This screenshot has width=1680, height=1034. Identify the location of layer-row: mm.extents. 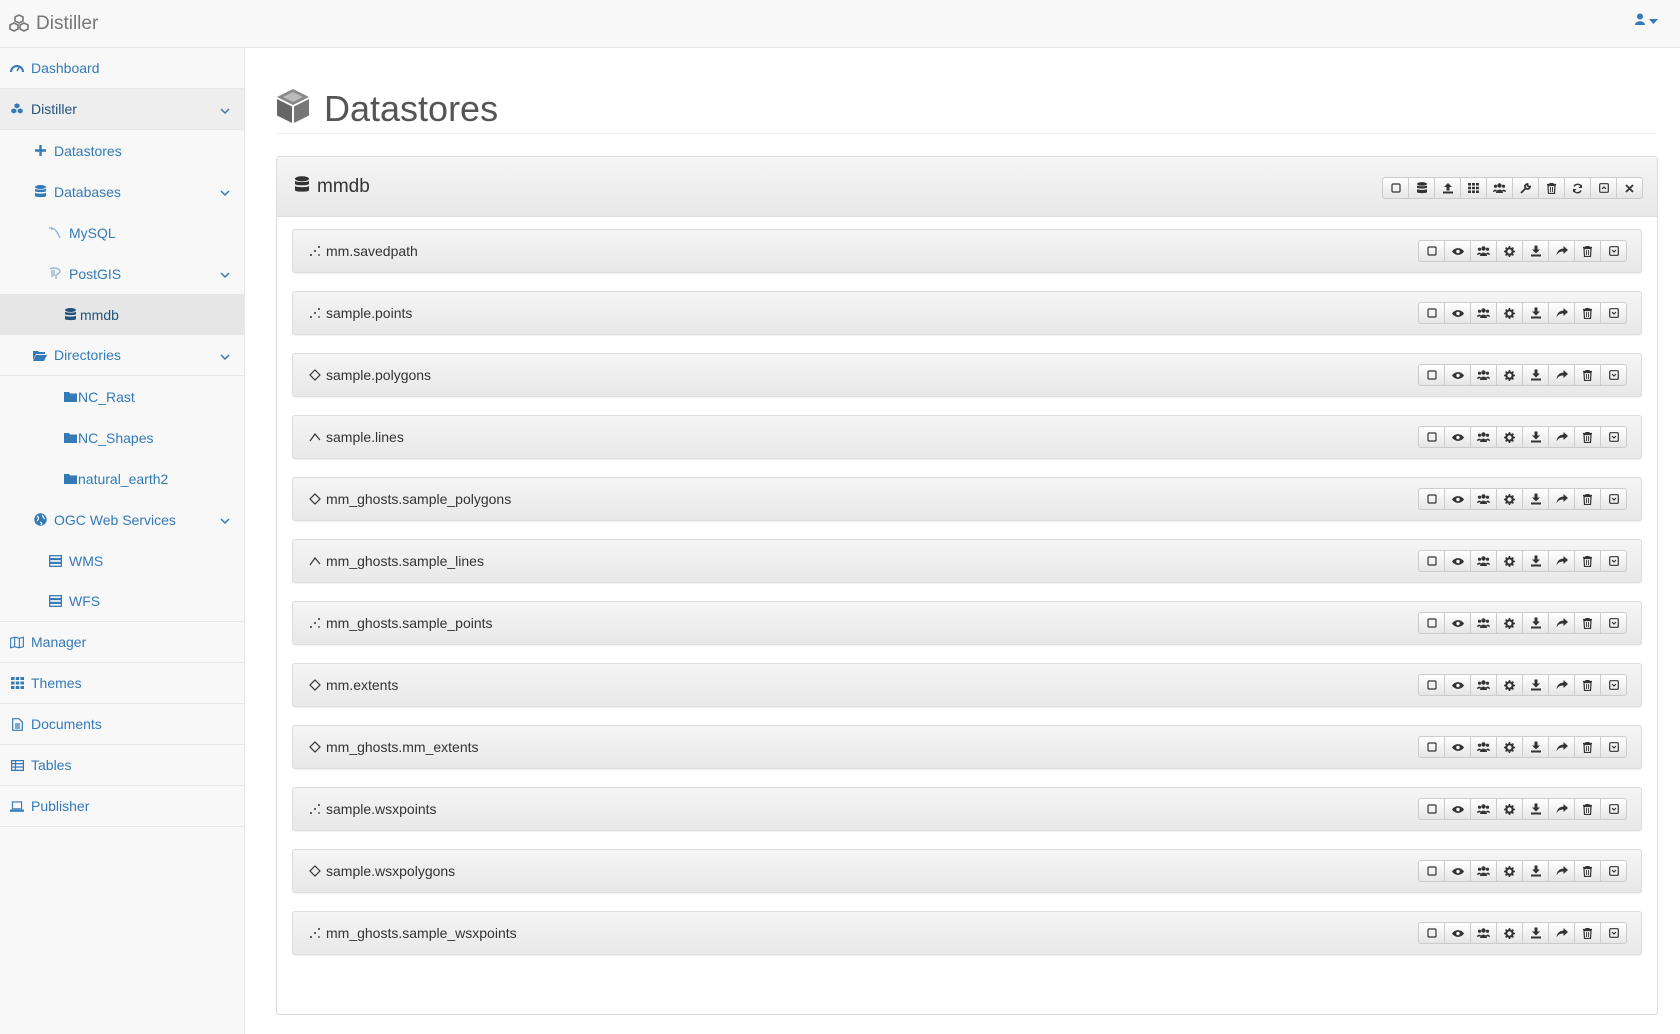
(967, 685).